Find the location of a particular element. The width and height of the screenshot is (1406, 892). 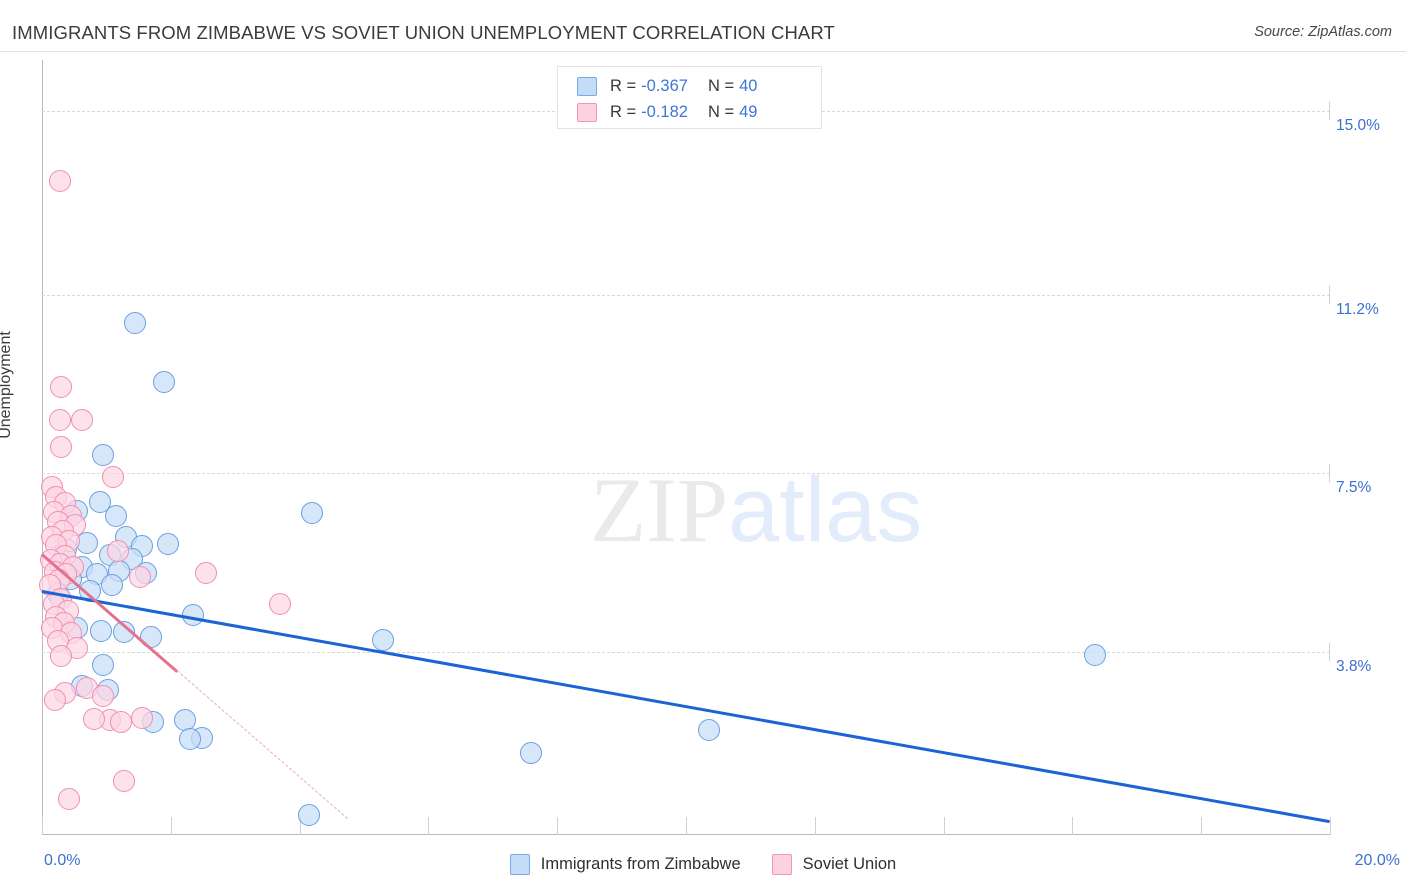

series-swatch-soviet-union is located at coordinates (587, 112).